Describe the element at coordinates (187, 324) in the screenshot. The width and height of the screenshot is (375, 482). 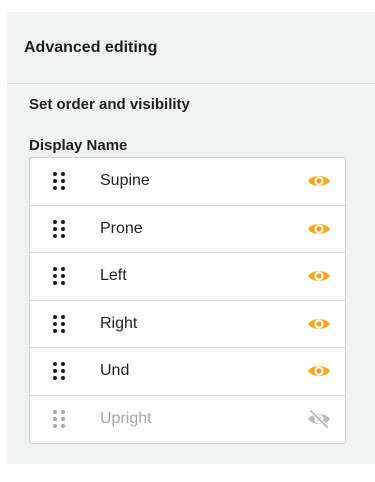
I see `list-item: Right` at that location.